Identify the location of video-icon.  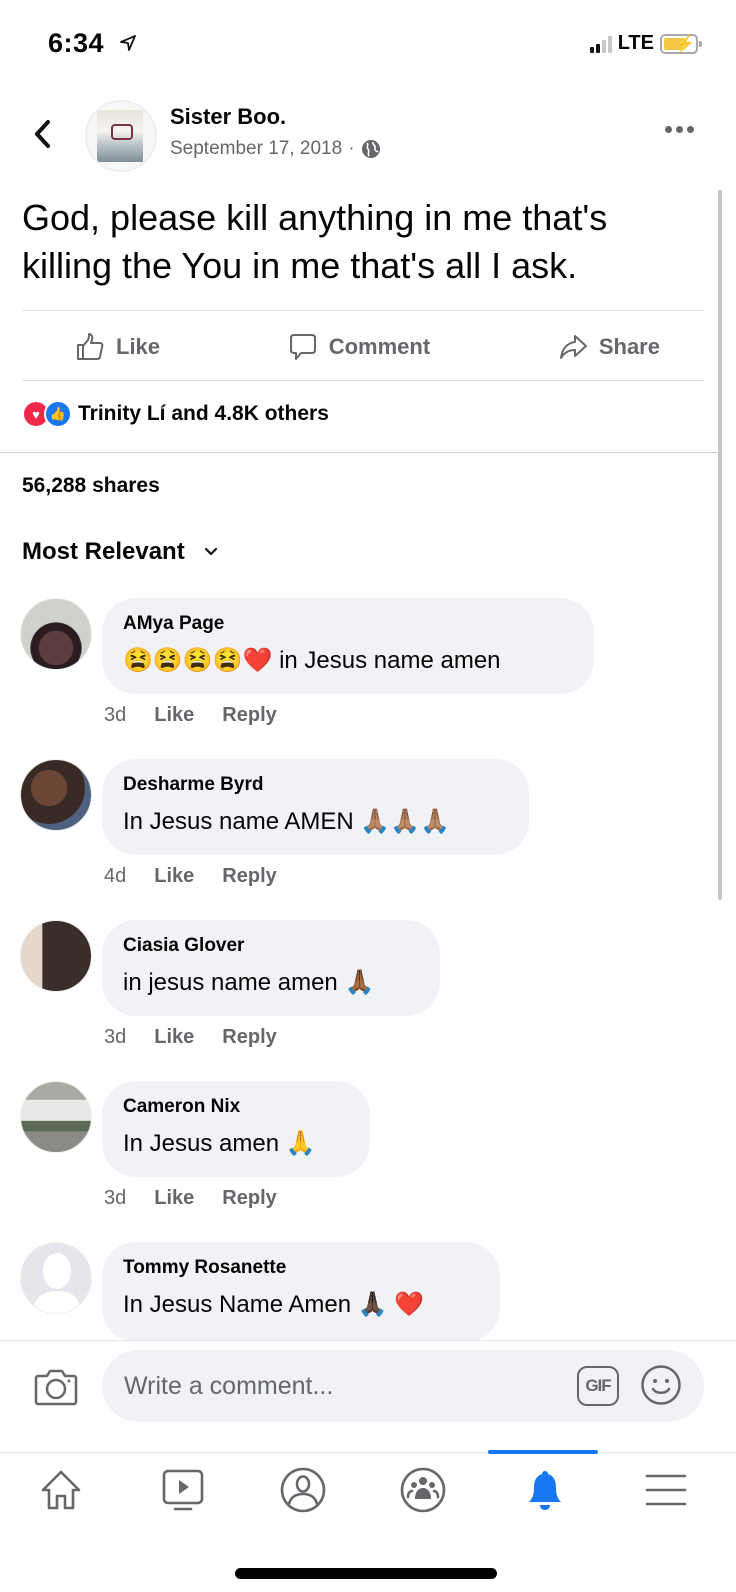
(183, 1490).